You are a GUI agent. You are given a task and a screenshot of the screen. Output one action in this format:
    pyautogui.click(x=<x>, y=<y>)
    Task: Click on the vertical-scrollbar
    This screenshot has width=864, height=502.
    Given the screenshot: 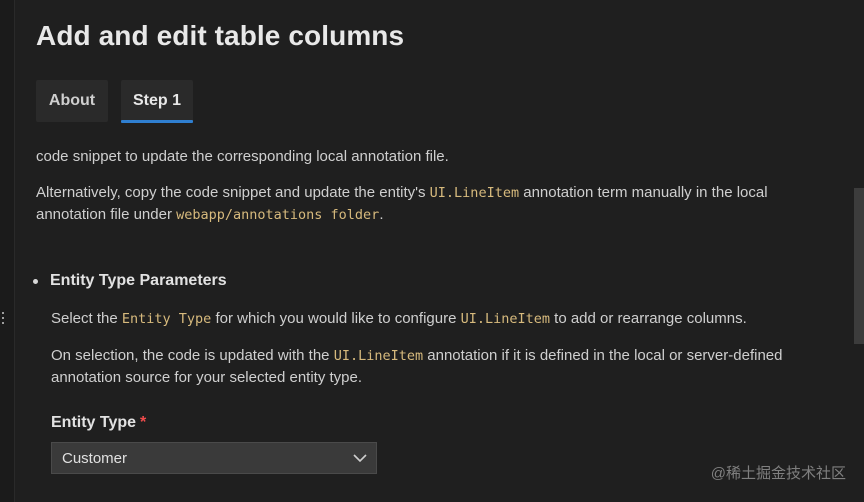 What is the action you would take?
    pyautogui.click(x=859, y=266)
    